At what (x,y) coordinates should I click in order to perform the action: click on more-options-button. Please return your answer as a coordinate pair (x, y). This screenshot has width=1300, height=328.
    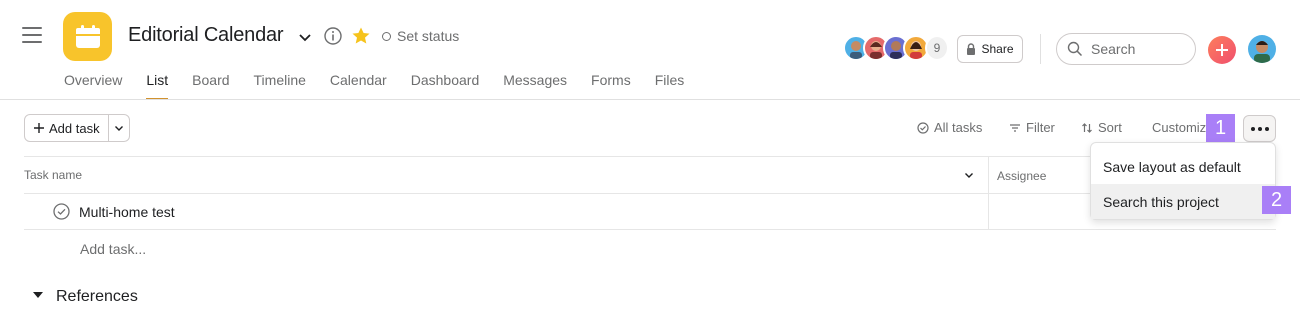
    Looking at the image, I should click on (1259, 128).